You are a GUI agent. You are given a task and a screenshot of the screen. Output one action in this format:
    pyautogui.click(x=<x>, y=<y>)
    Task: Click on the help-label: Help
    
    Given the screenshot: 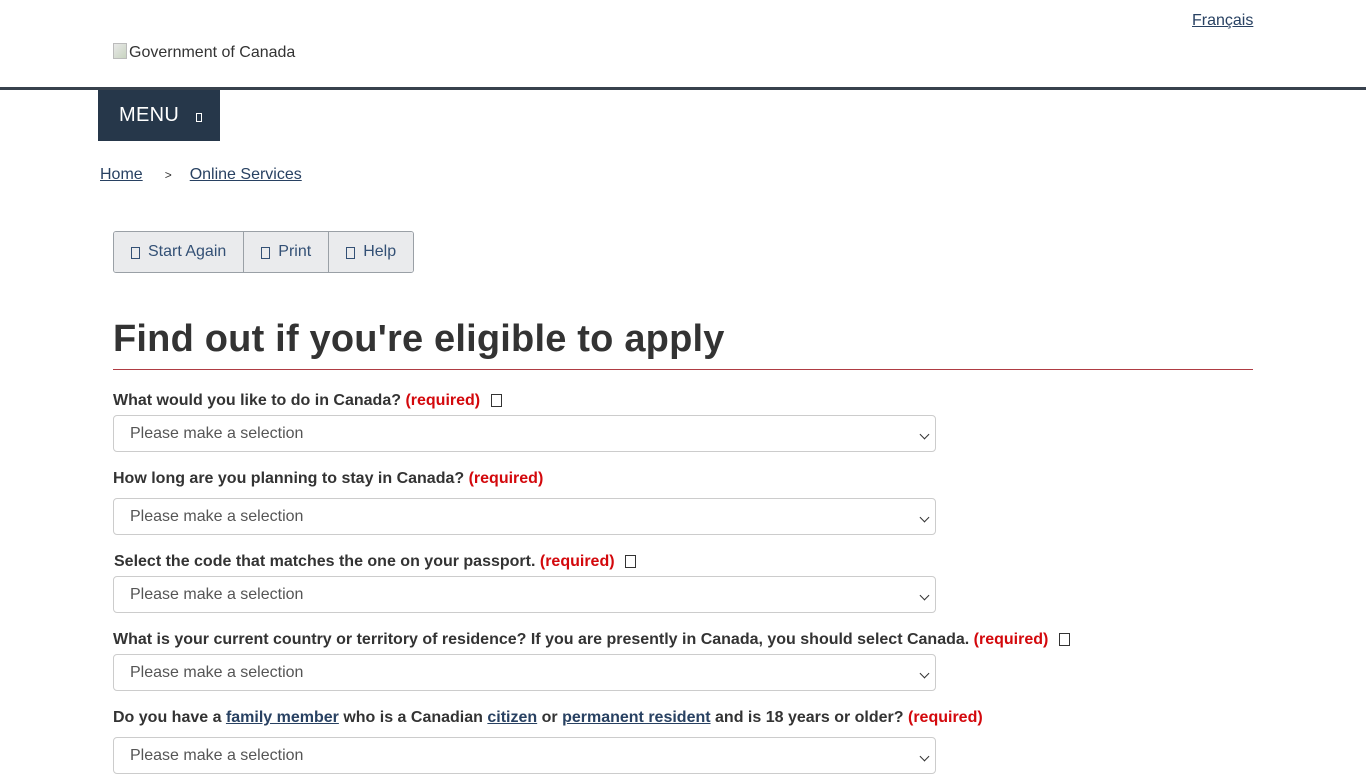 What is the action you would take?
    pyautogui.click(x=380, y=251)
    